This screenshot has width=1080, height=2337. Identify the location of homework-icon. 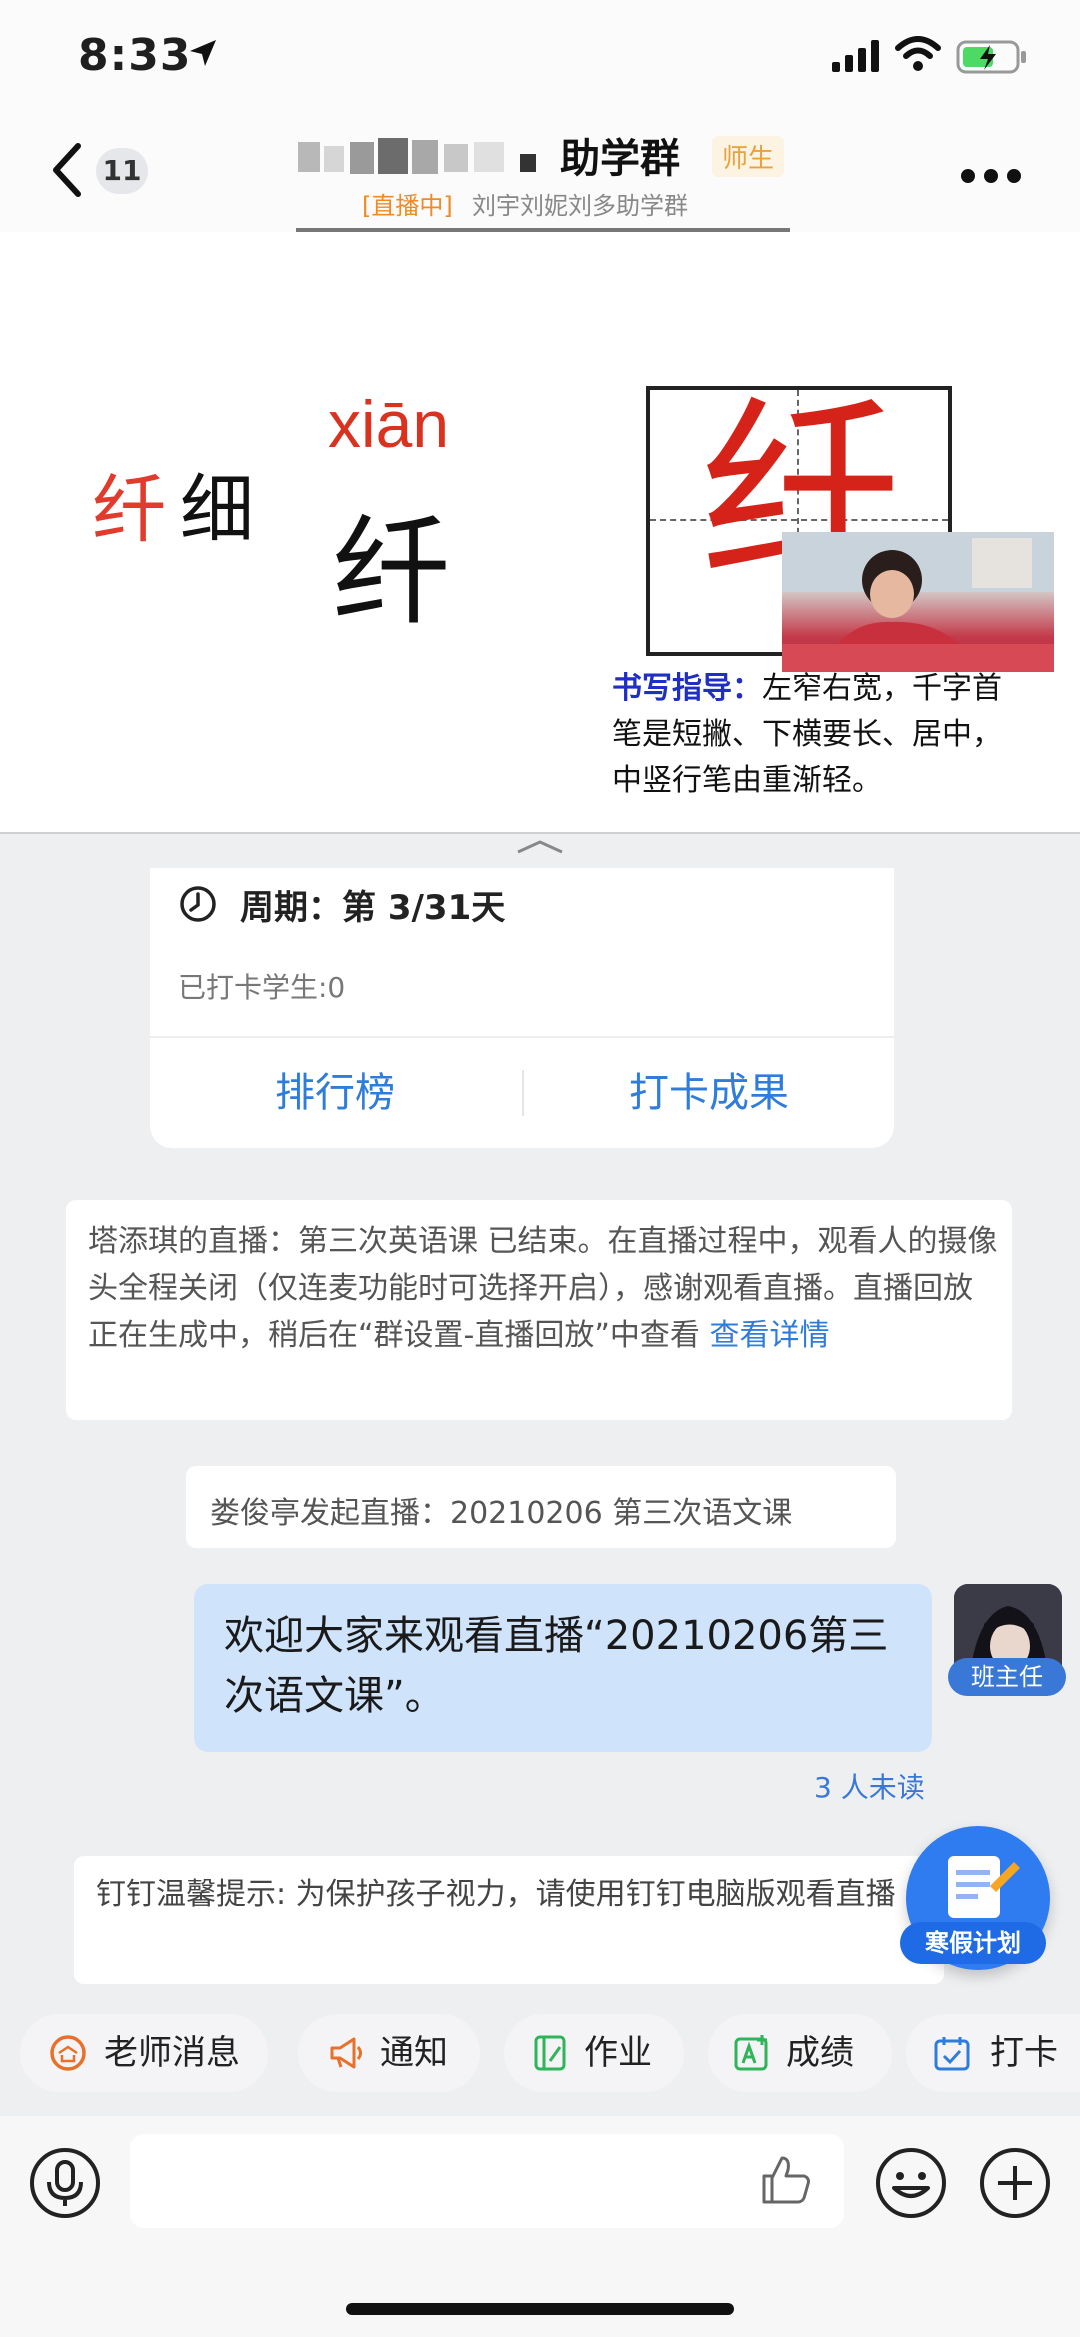
(550, 2053).